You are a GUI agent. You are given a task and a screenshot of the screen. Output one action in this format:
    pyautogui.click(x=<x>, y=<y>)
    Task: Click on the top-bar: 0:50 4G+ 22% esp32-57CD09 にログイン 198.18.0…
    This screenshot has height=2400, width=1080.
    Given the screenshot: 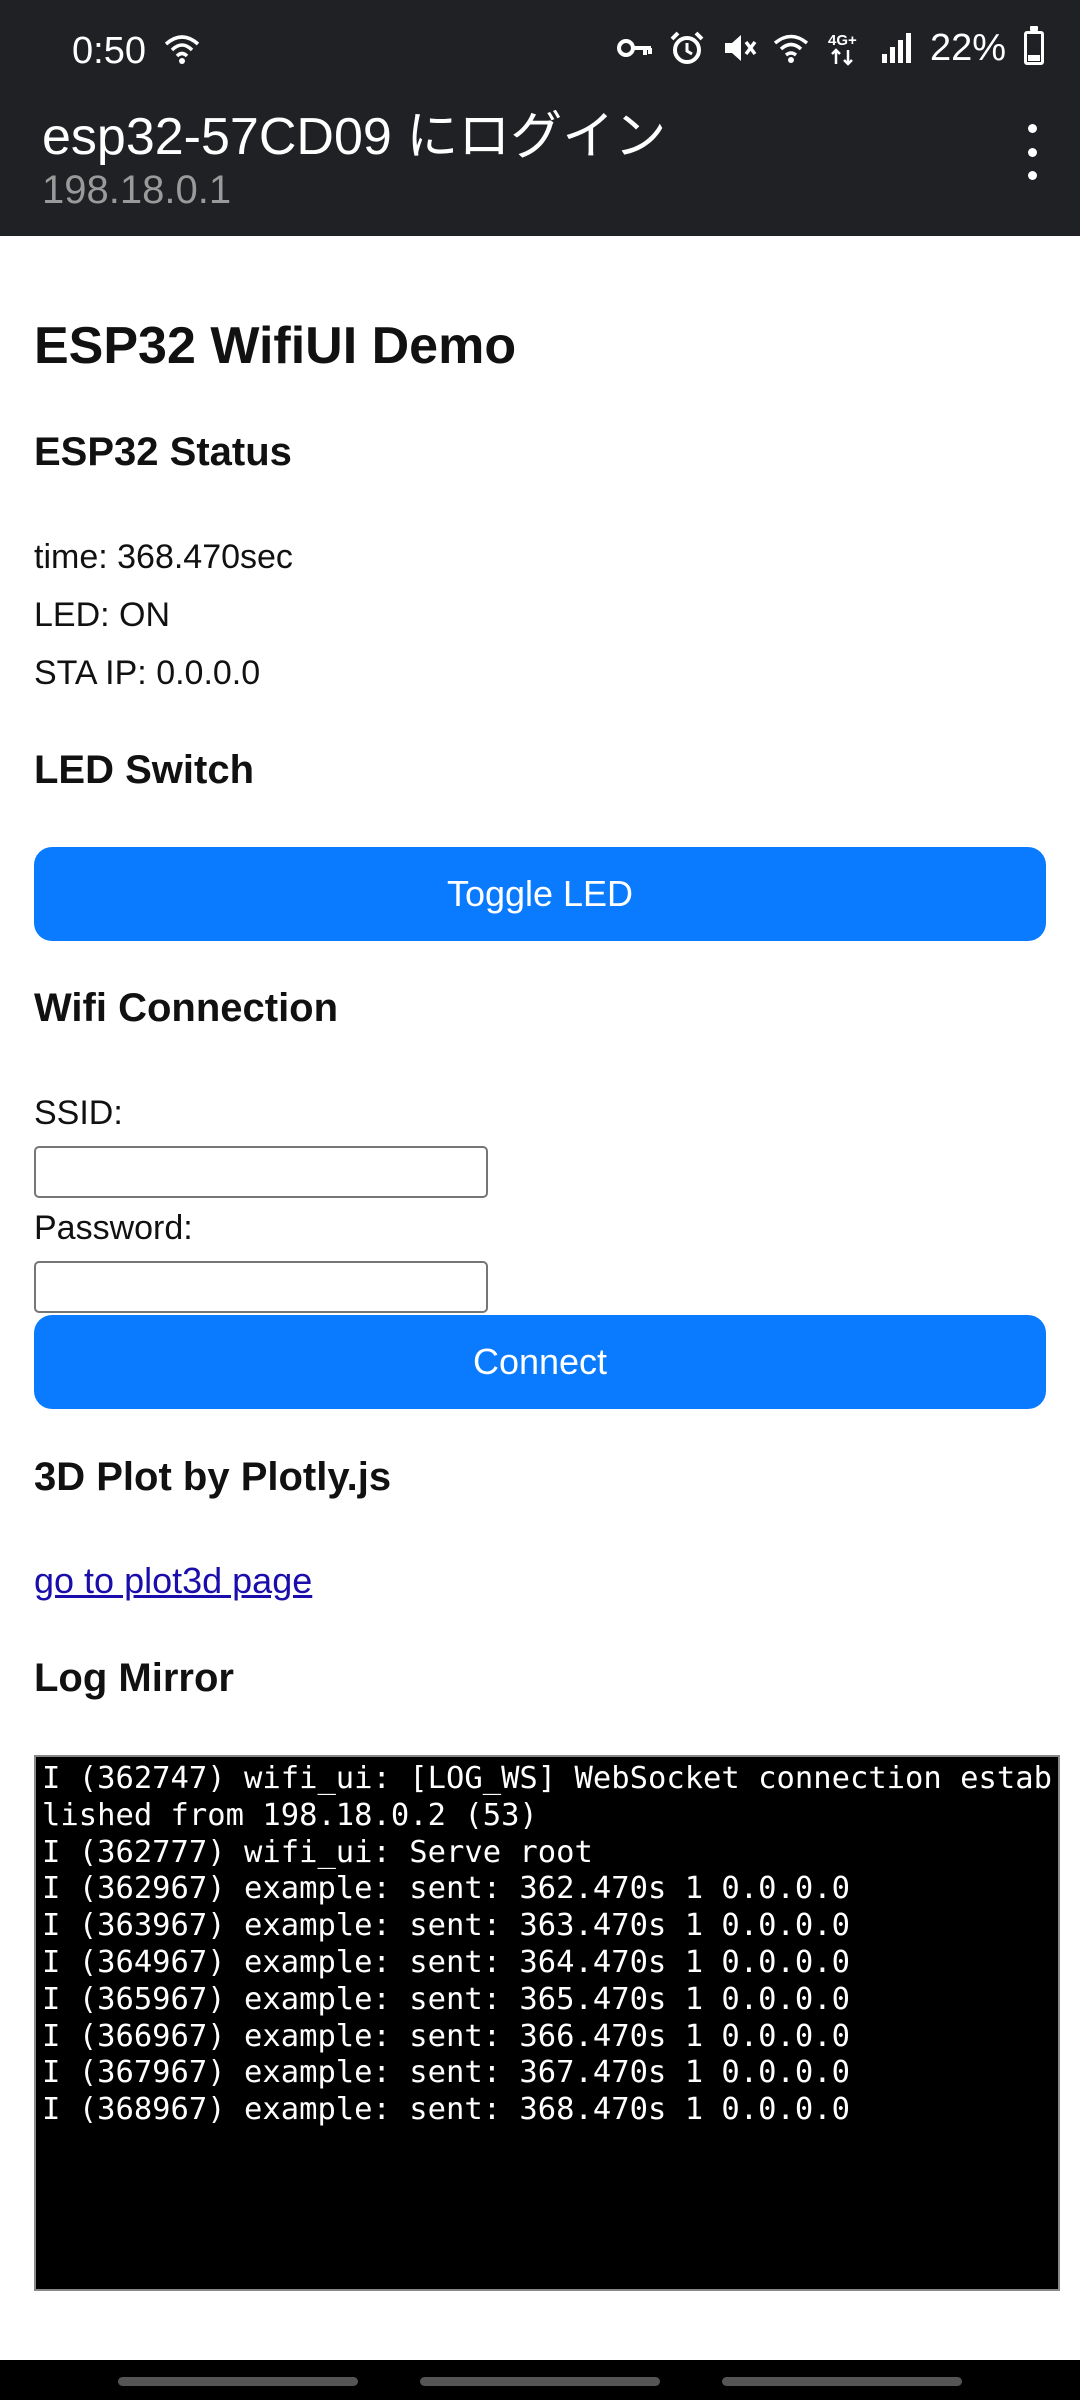 What is the action you would take?
    pyautogui.click(x=540, y=118)
    